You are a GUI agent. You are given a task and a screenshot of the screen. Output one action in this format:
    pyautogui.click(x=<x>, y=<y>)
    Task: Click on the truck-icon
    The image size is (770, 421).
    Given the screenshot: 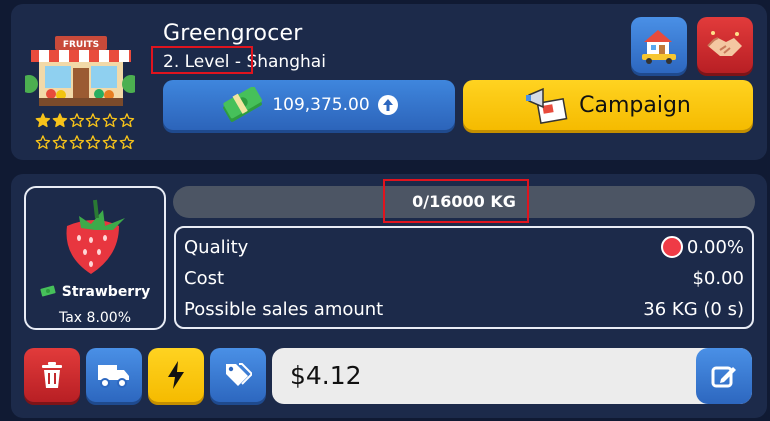 What is the action you would take?
    pyautogui.click(x=113, y=376)
    